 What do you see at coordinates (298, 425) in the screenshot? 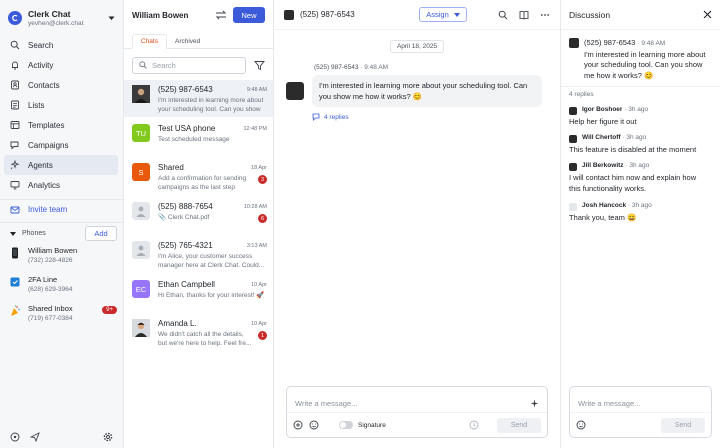
I see `add-circle-icon` at bounding box center [298, 425].